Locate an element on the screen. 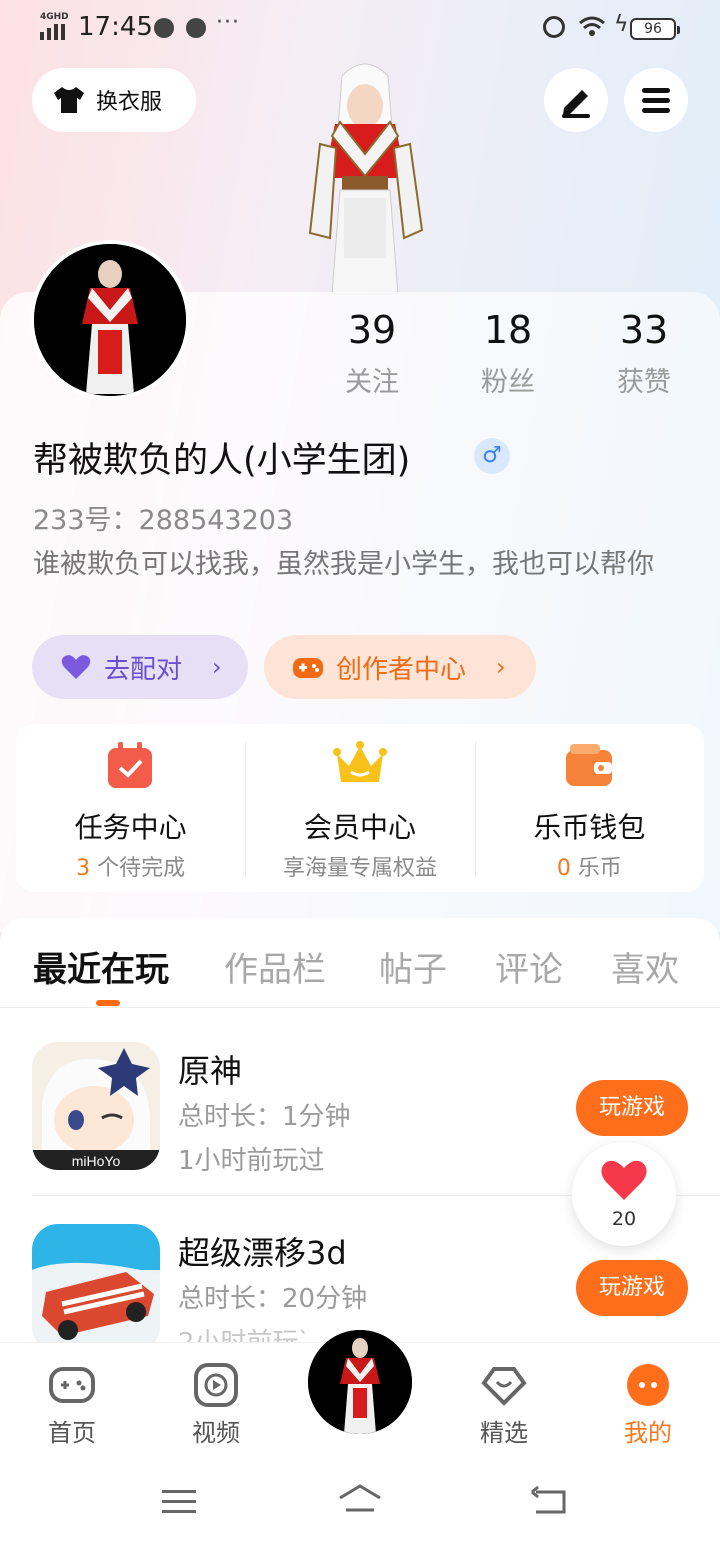 Image resolution: width=720 pixels, height=1544 pixels. voice-app-icon is located at coordinates (164, 28).